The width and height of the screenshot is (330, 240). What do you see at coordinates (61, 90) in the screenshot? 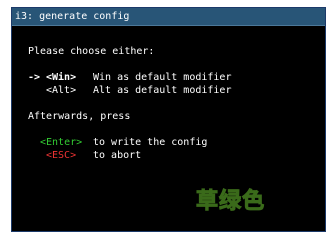
I see `option-alt-key: <Alt>` at bounding box center [61, 90].